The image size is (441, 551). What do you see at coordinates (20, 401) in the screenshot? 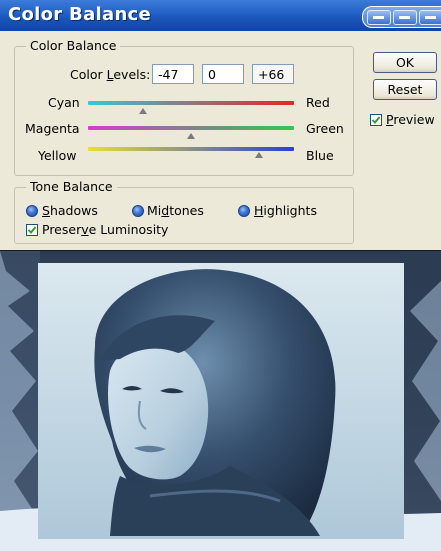
I see `snowy-trees-left` at bounding box center [20, 401].